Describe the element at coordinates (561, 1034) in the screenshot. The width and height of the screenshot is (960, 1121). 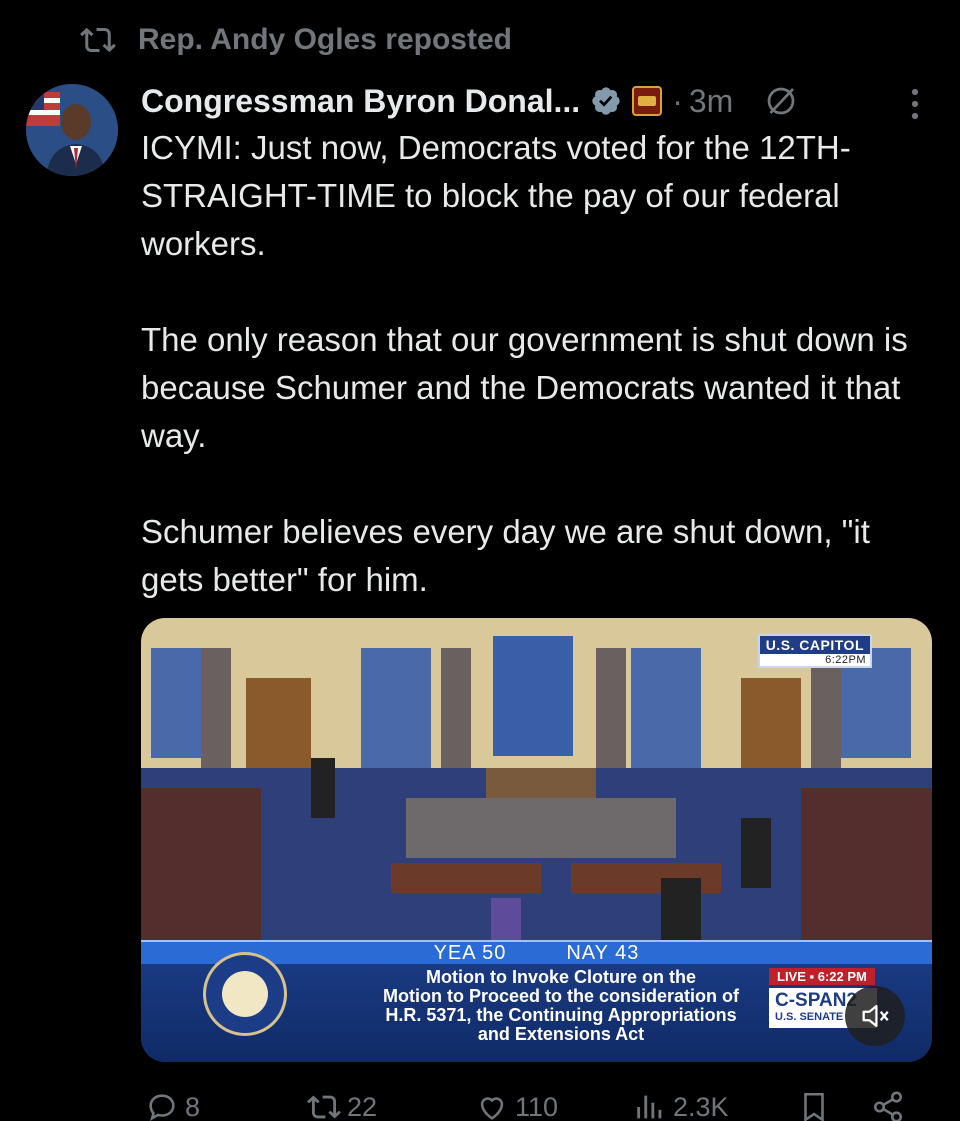
I see `motion-line: and Extensions Act` at that location.